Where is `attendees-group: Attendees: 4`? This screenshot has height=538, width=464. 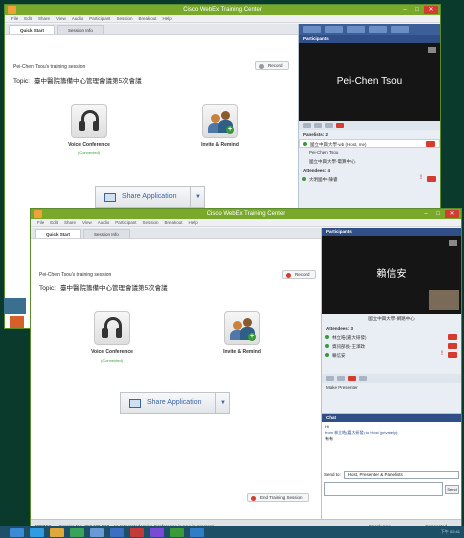 attendees-group: Attendees: 4 is located at coordinates (369, 170).